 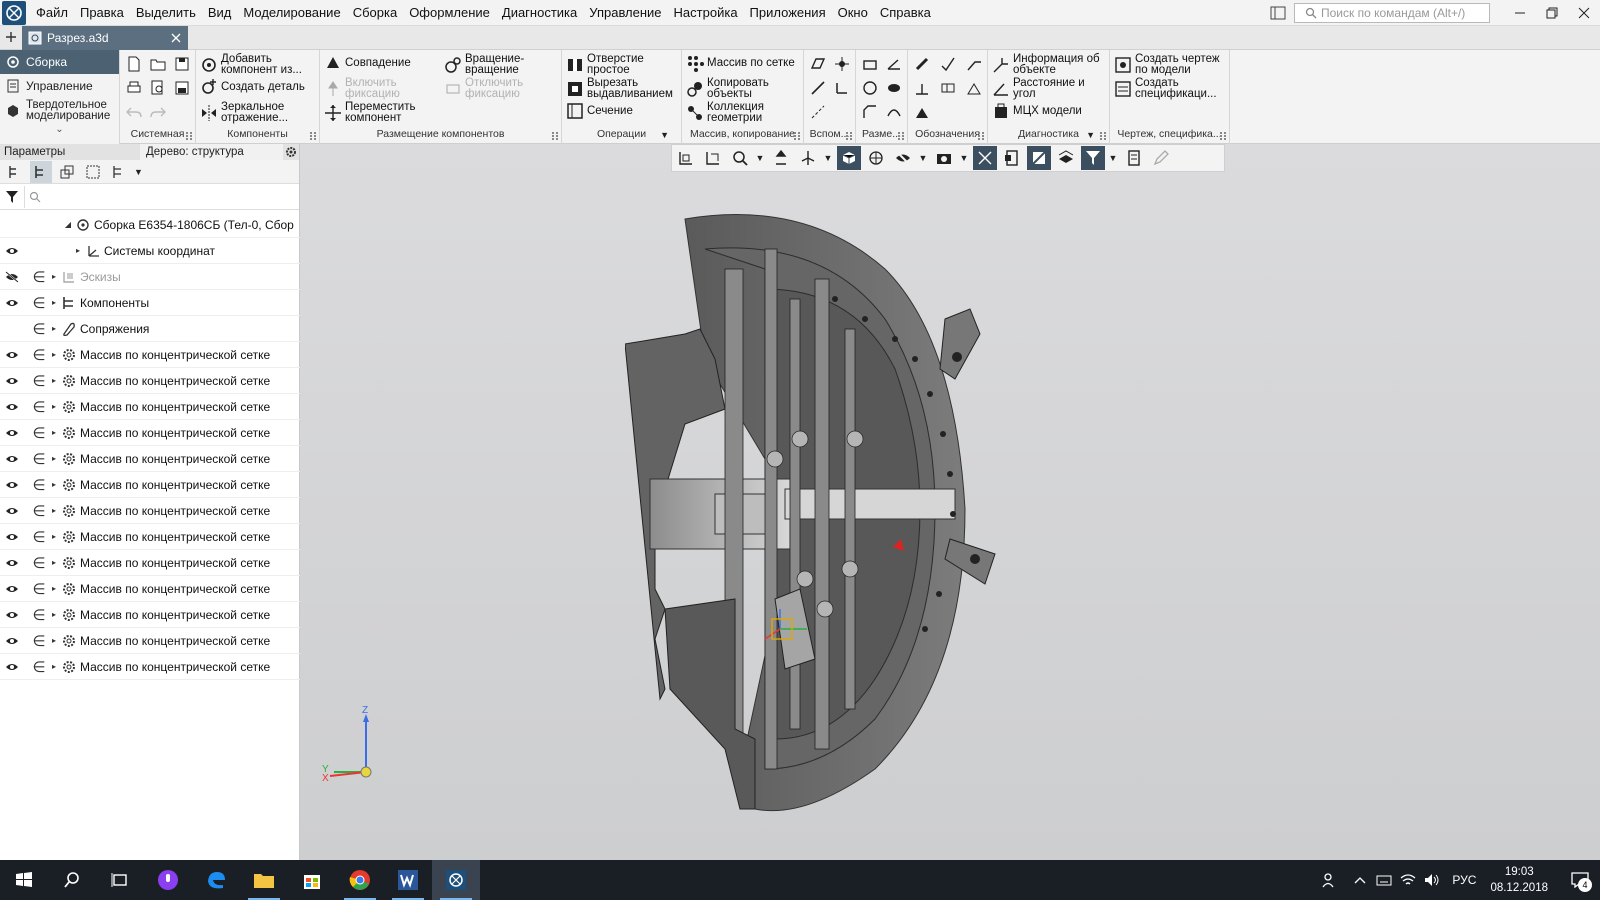 What do you see at coordinates (894, 112) in the screenshot?
I see `arc-dim-icon` at bounding box center [894, 112].